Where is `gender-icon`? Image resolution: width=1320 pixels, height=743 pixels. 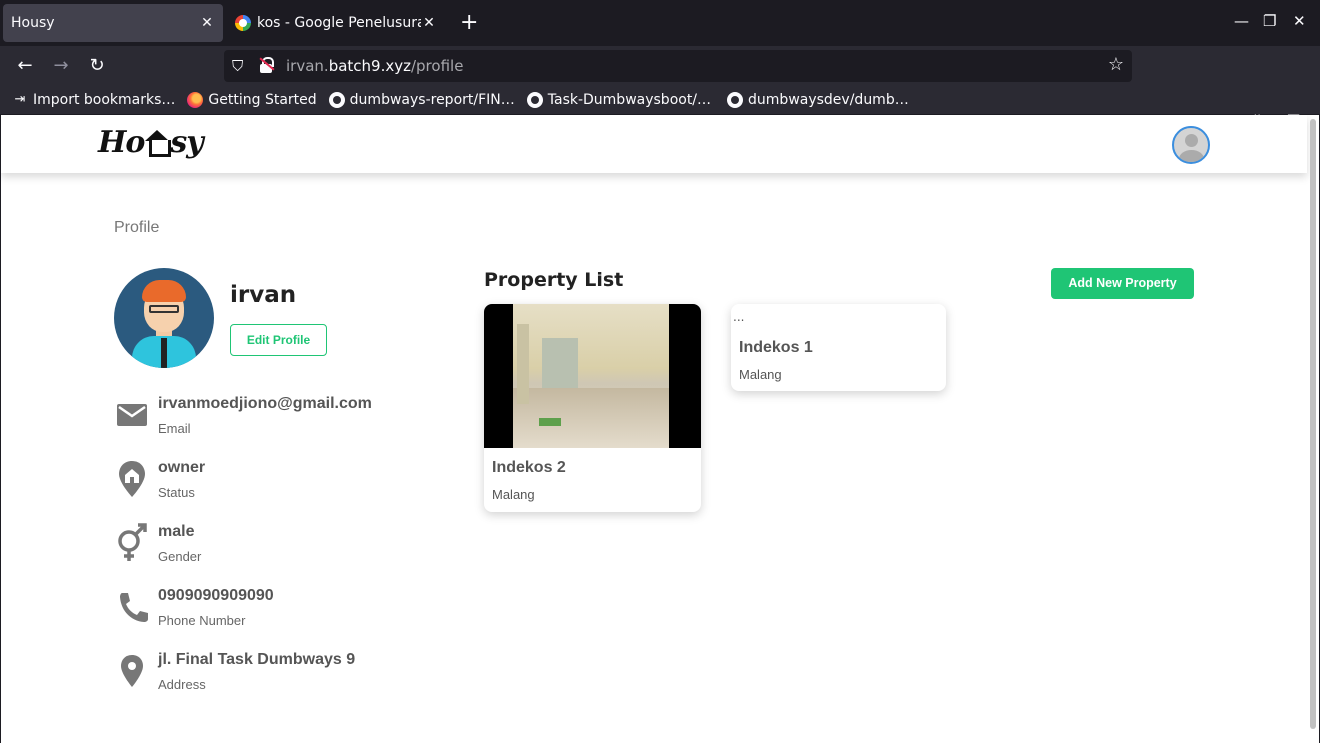 gender-icon is located at coordinates (132, 542).